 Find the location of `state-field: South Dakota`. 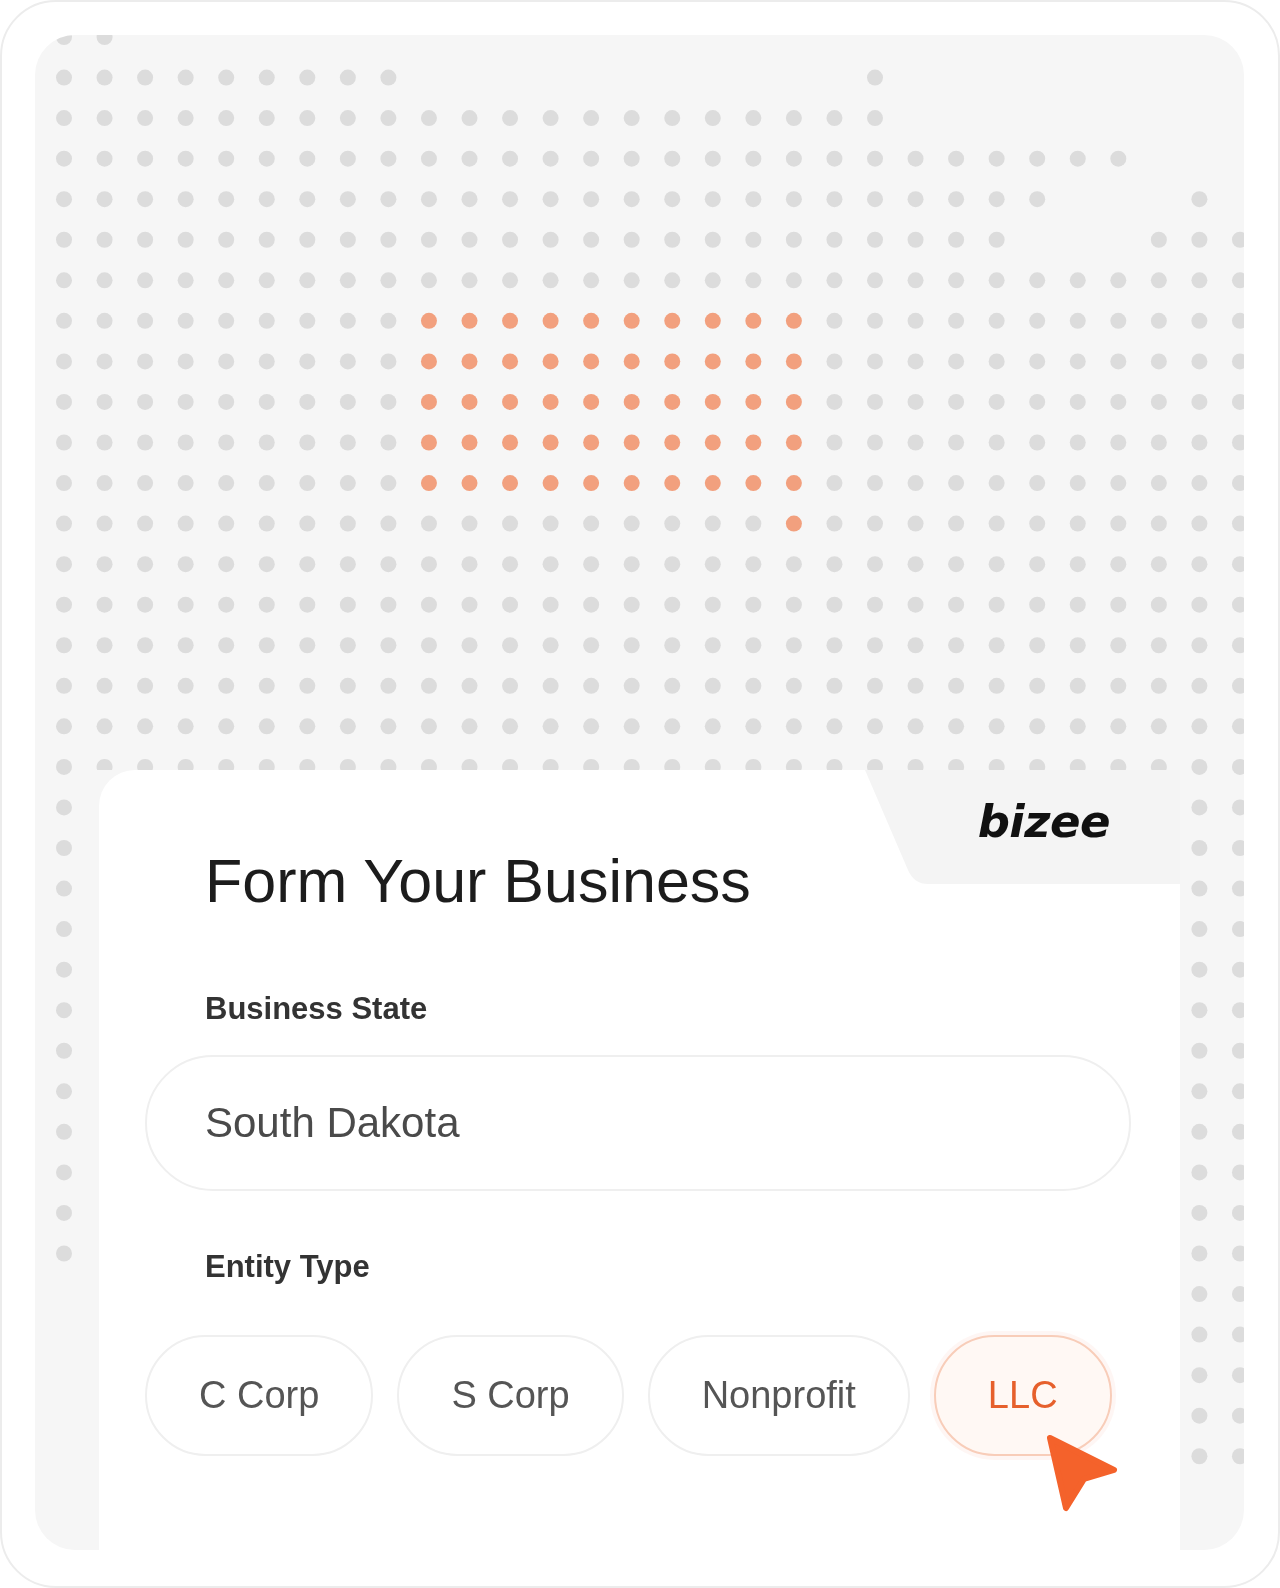

state-field: South Dakota is located at coordinates (638, 1123).